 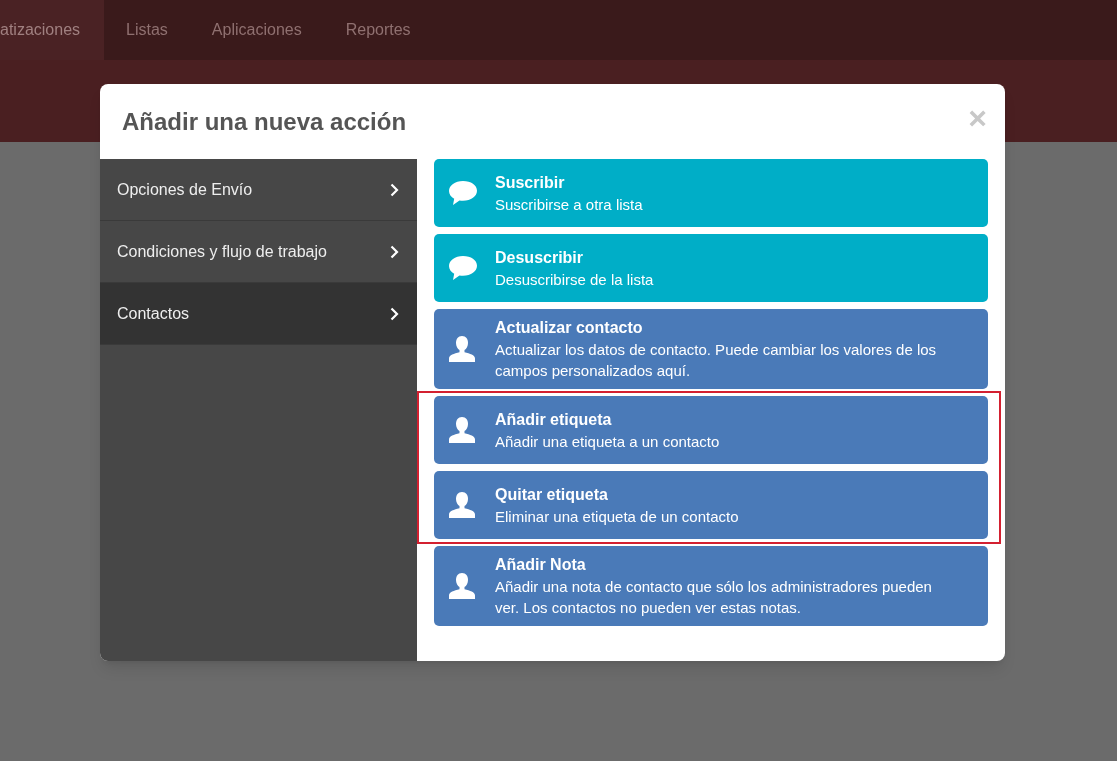 I want to click on action-title: Añadir etiqueta, so click(x=554, y=419).